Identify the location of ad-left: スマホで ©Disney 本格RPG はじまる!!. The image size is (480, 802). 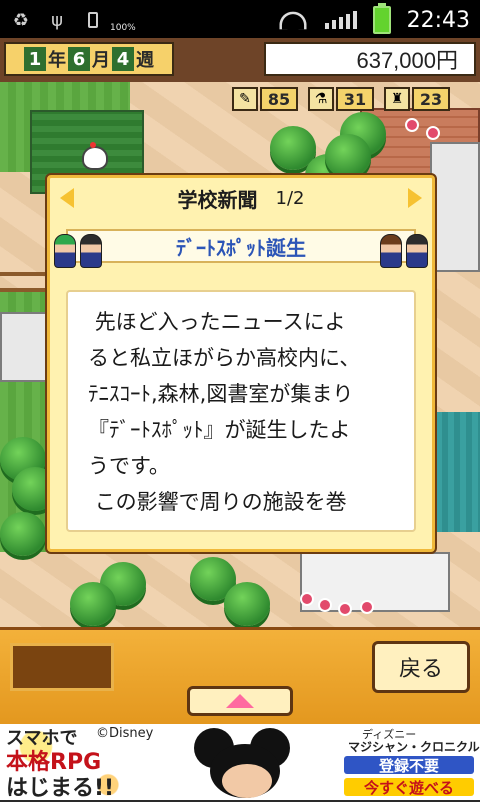
(90, 762).